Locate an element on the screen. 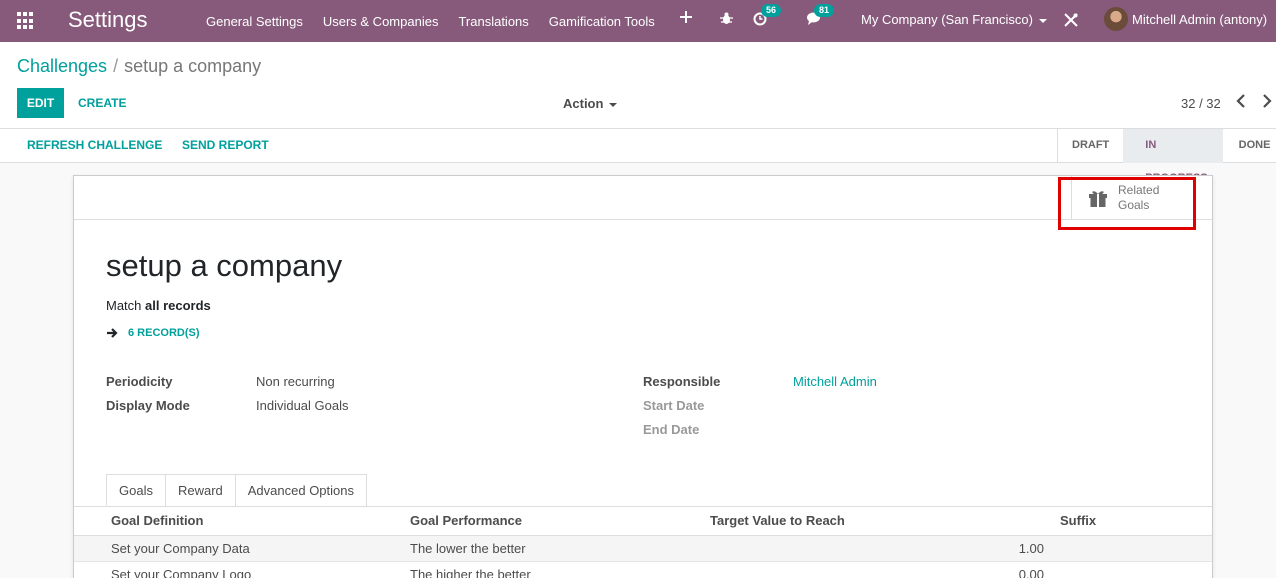  activity-clock-icon: 56 is located at coordinates (767, 15).